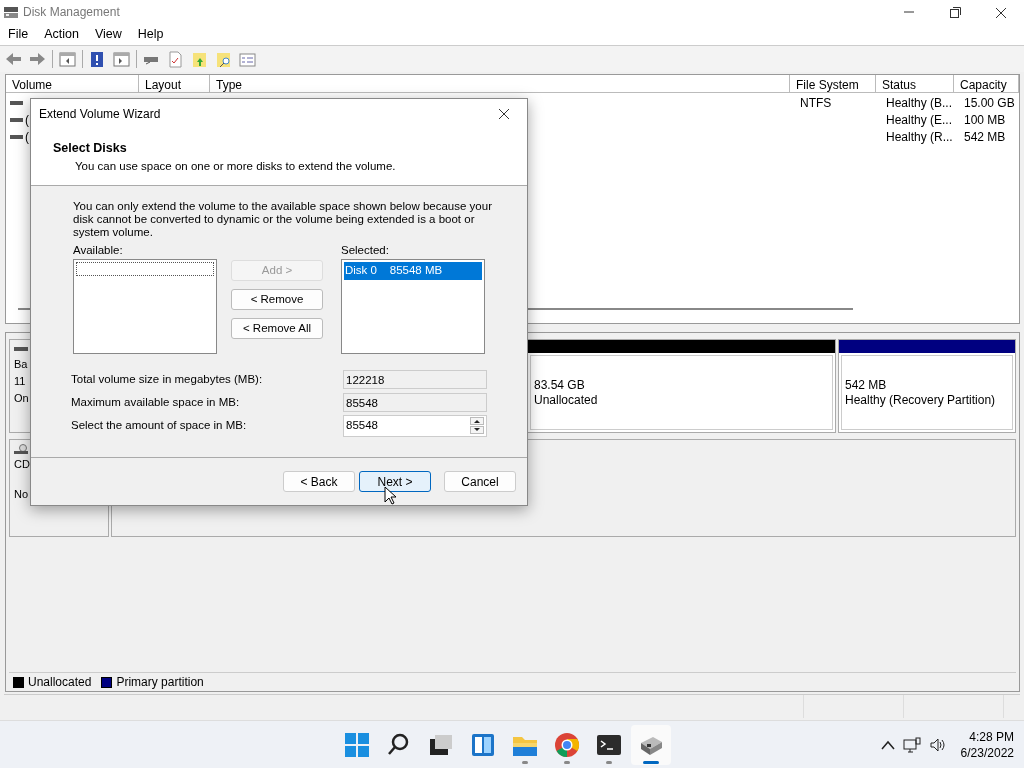  What do you see at coordinates (911, 744) in the screenshot?
I see `network-icon` at bounding box center [911, 744].